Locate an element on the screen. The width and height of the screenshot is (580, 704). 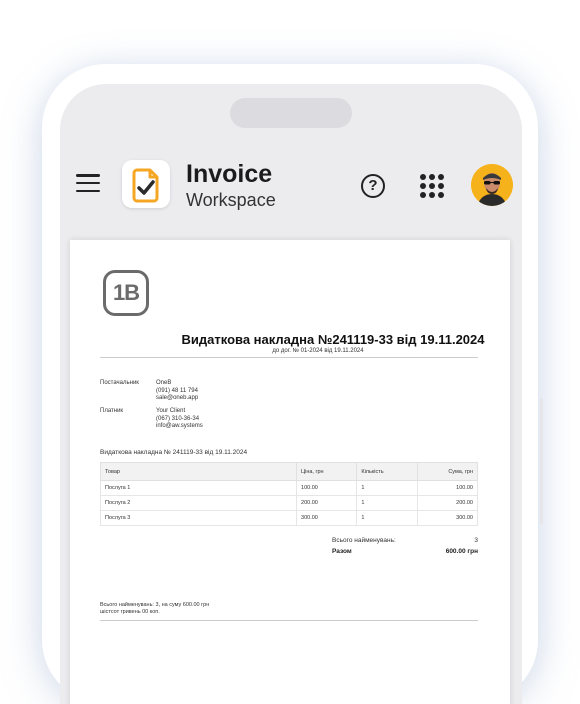
table-cell: Послуга 3 is located at coordinates (198, 518).